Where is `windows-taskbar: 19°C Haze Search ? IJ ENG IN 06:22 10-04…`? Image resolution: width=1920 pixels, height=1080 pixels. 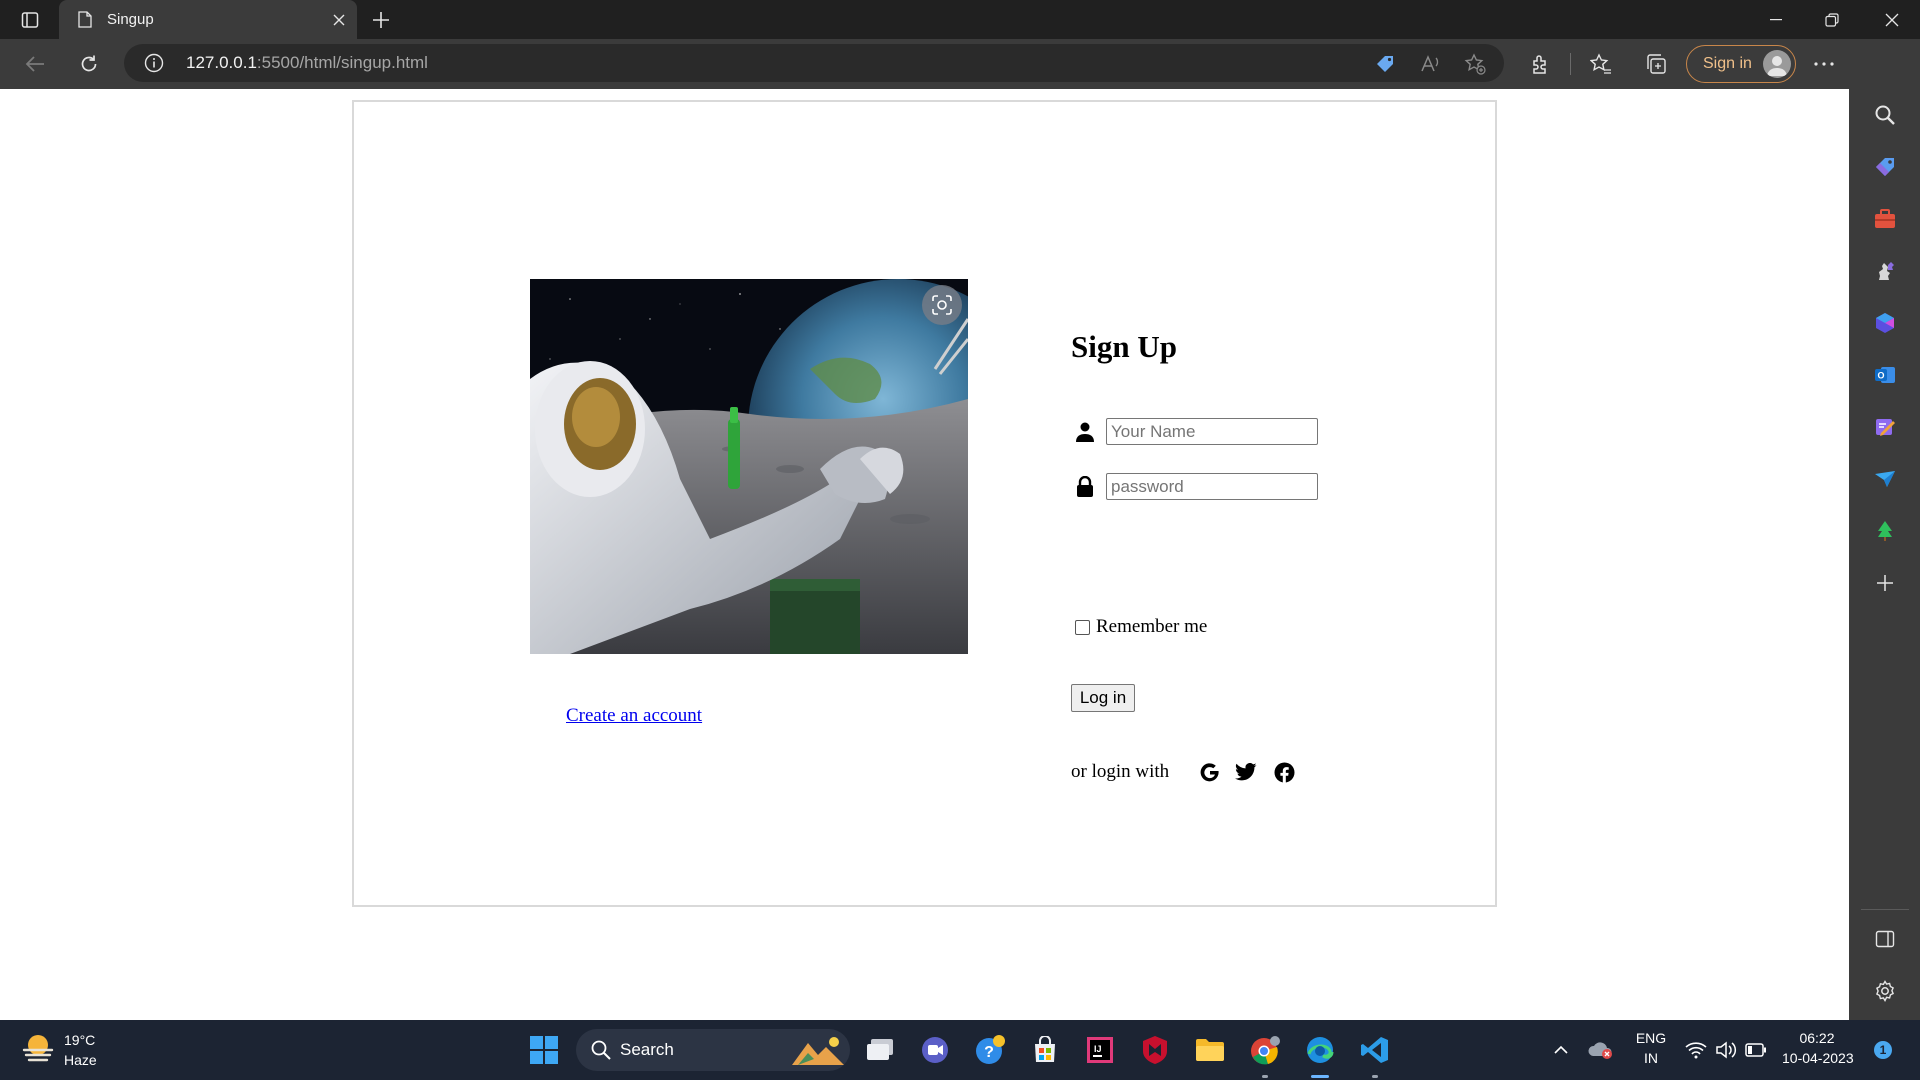 windows-taskbar: 19°C Haze Search ? IJ ENG IN 06:22 10-04… is located at coordinates (960, 1050).